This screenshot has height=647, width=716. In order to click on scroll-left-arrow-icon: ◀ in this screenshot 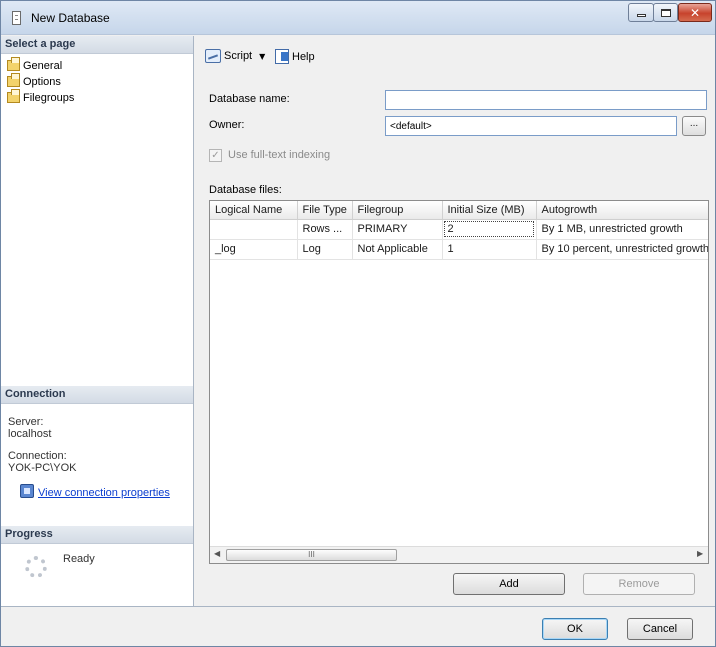, I will do `click(217, 553)`.